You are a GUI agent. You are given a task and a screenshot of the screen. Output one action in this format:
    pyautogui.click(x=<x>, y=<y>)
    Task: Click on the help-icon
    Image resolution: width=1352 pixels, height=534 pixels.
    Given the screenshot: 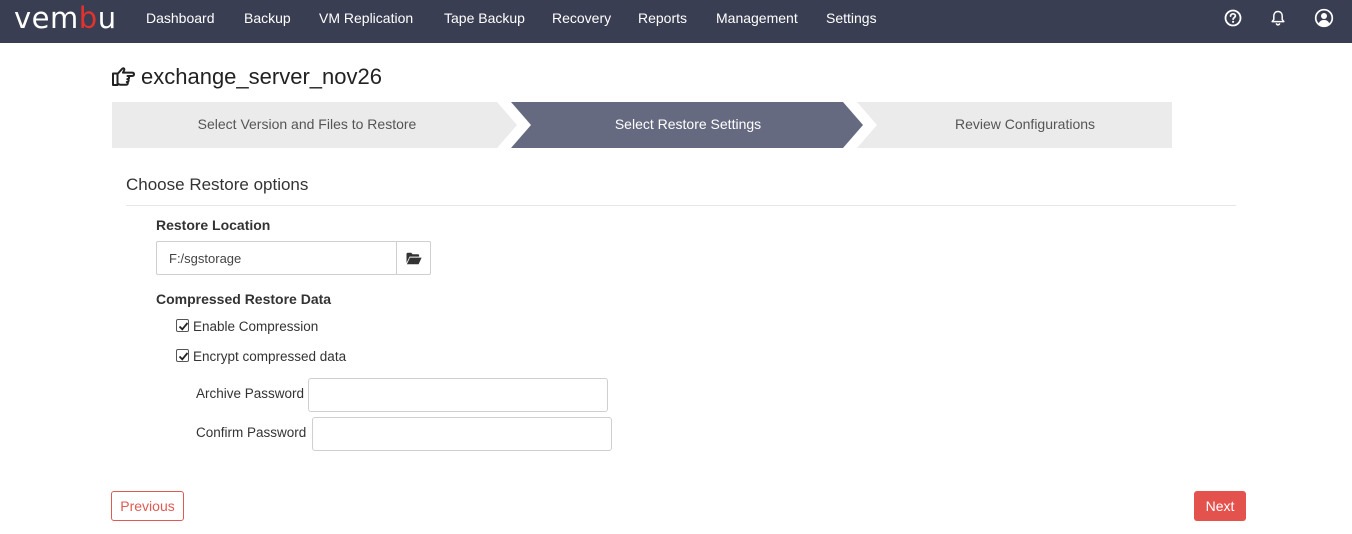 What is the action you would take?
    pyautogui.click(x=1233, y=18)
    